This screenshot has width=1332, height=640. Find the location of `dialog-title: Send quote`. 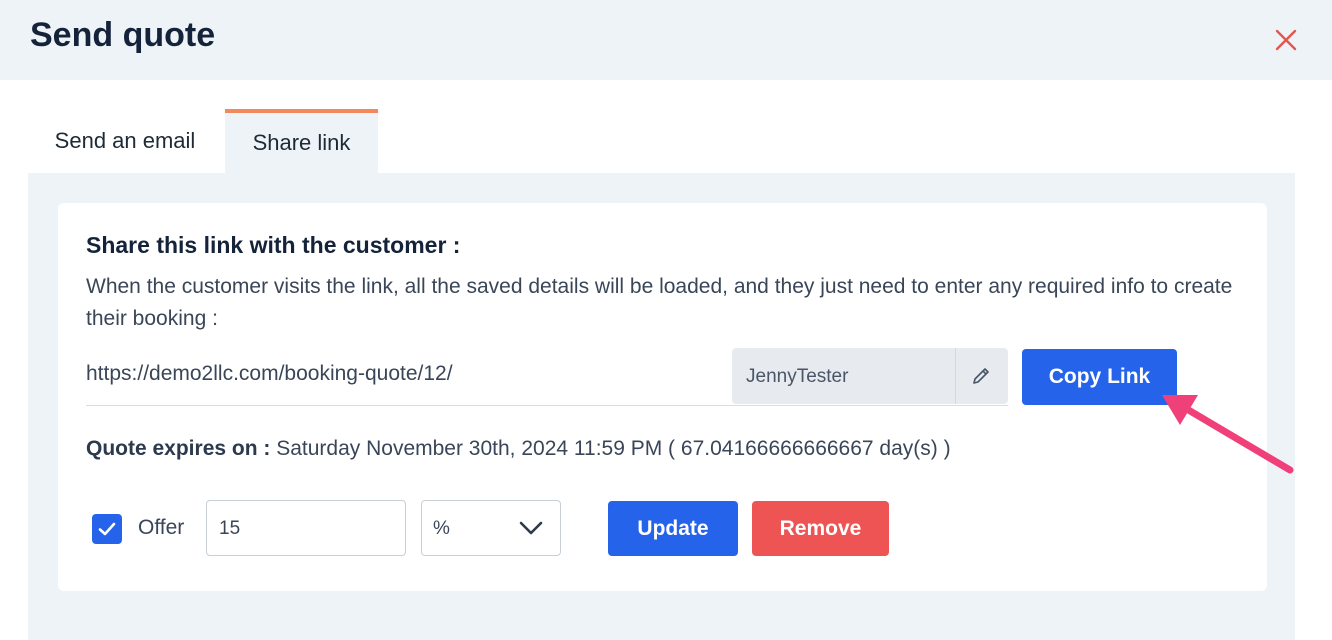

dialog-title: Send quote is located at coordinates (123, 35).